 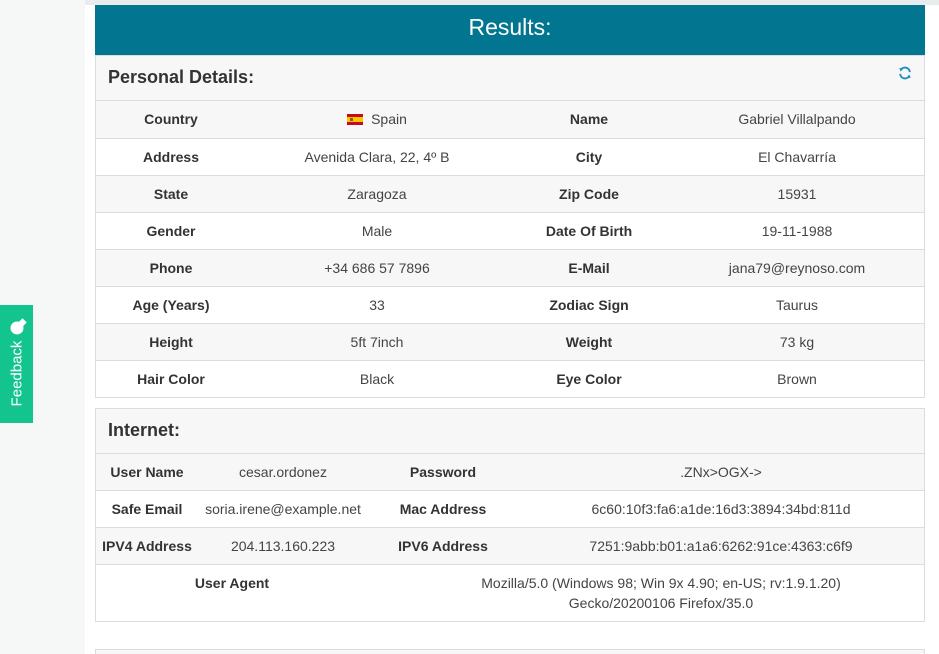 I want to click on ipv4-label: IPV4 Address, so click(x=147, y=546).